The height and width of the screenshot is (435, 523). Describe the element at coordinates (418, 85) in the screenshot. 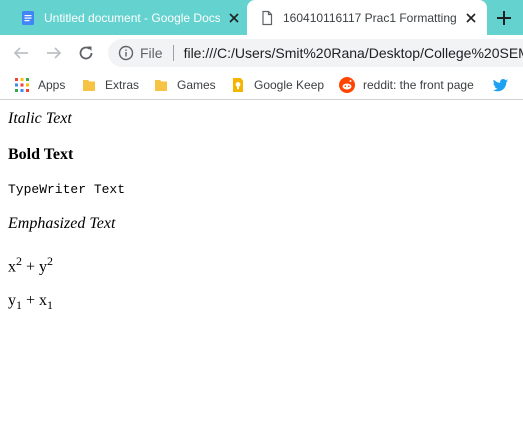

I see `bookmark-label: reddit: the front page` at that location.